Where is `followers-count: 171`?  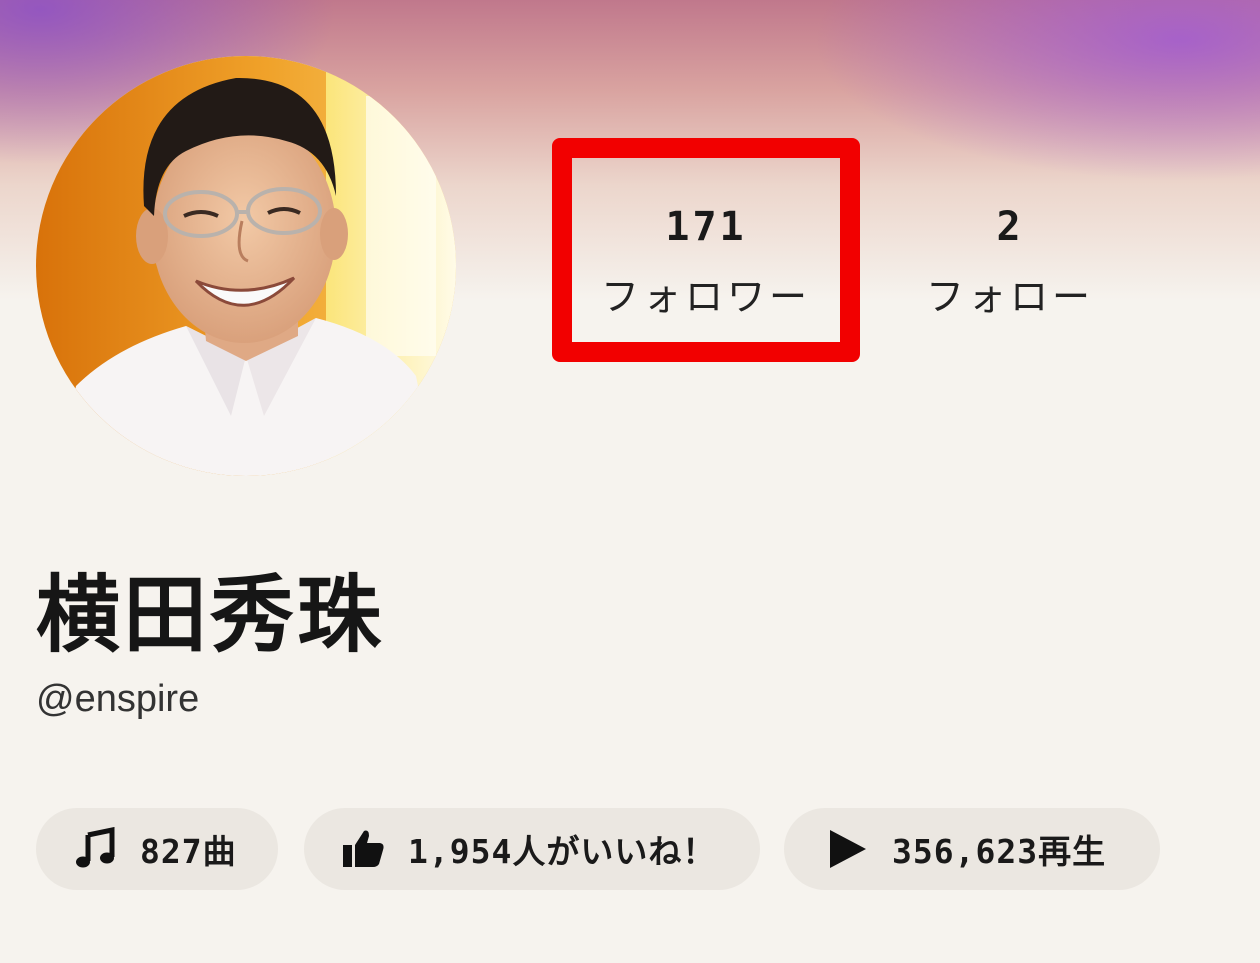
followers-count: 171 is located at coordinates (706, 227).